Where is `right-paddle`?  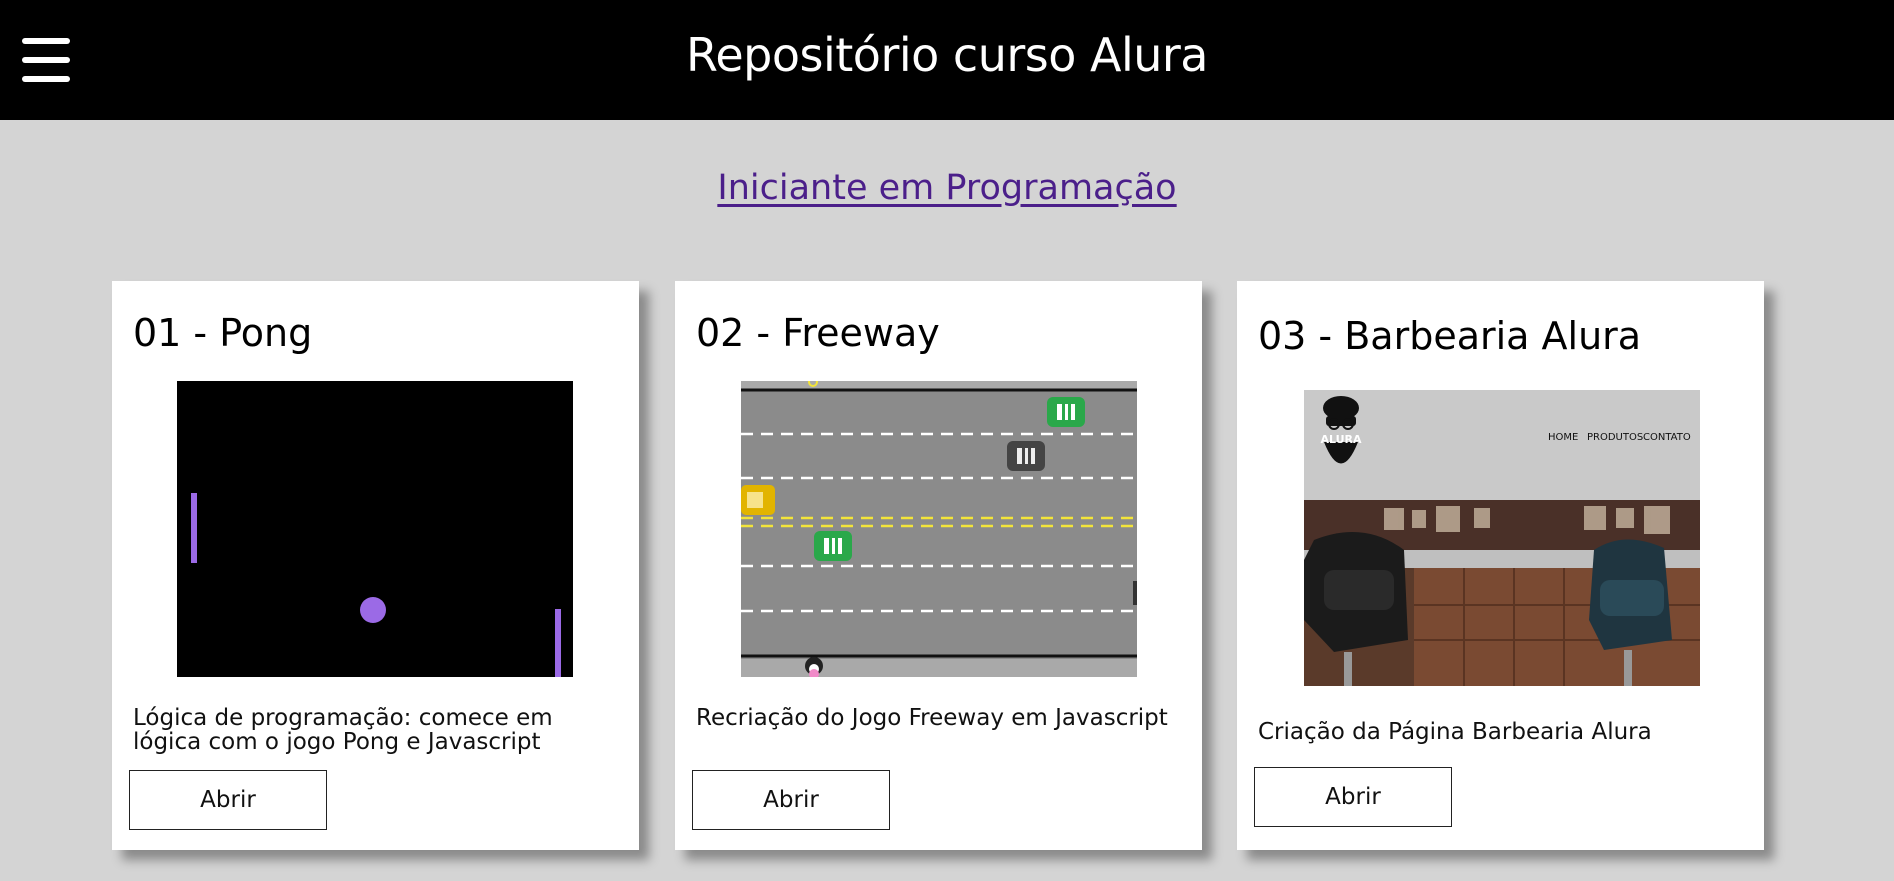
right-paddle is located at coordinates (558, 643).